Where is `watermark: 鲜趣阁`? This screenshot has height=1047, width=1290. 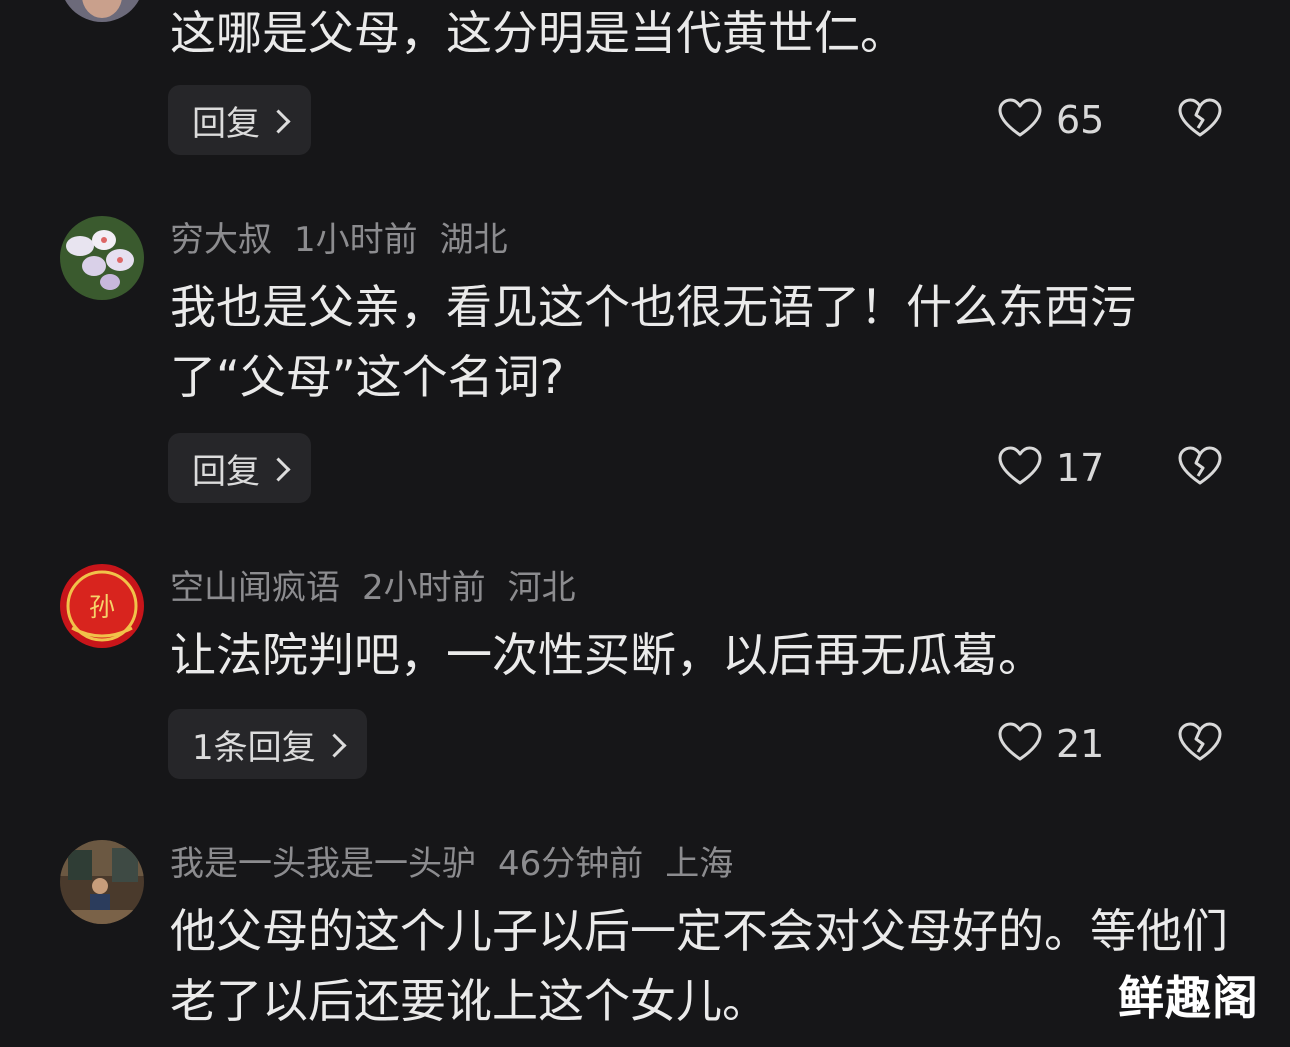
watermark: 鲜趣阁 is located at coordinates (1188, 998).